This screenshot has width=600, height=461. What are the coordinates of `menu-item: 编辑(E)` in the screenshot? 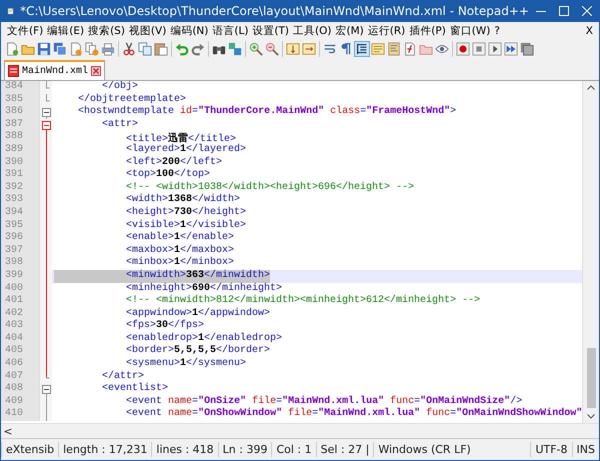 It's located at (65, 31).